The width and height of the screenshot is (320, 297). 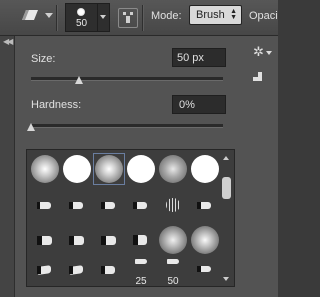 What do you see at coordinates (30, 15) in the screenshot?
I see `eraser-icon` at bounding box center [30, 15].